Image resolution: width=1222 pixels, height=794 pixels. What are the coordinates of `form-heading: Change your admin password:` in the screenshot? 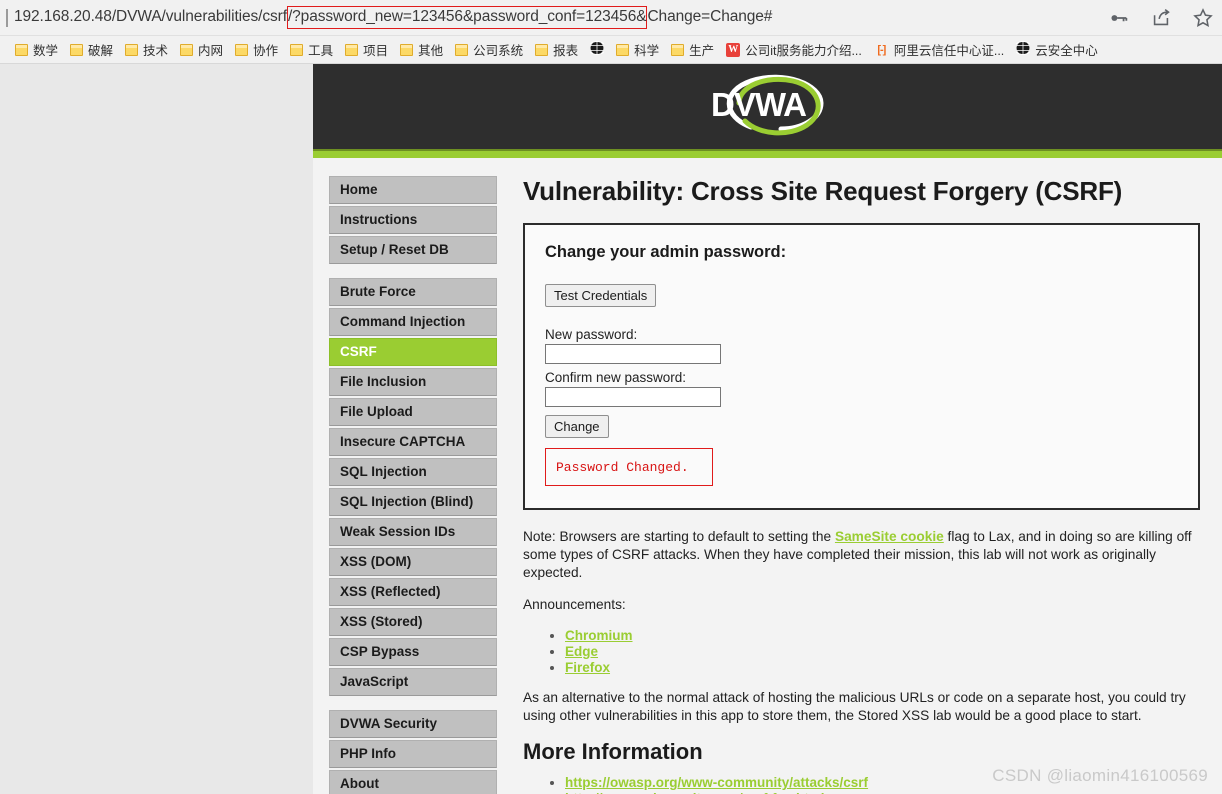 It's located at (666, 252).